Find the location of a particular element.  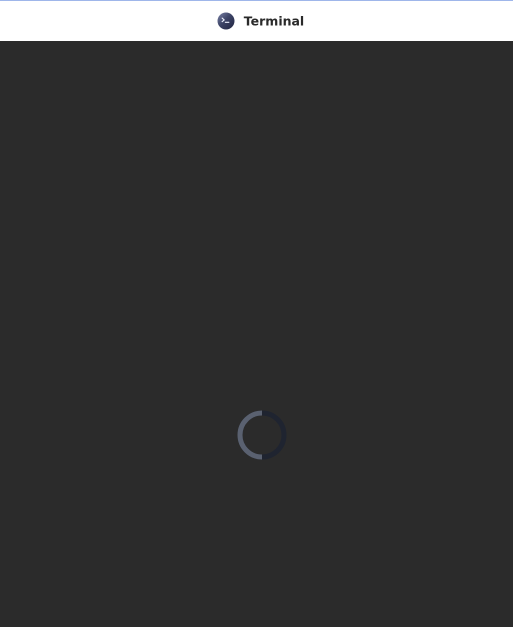

title-group: Terminal is located at coordinates (260, 21).